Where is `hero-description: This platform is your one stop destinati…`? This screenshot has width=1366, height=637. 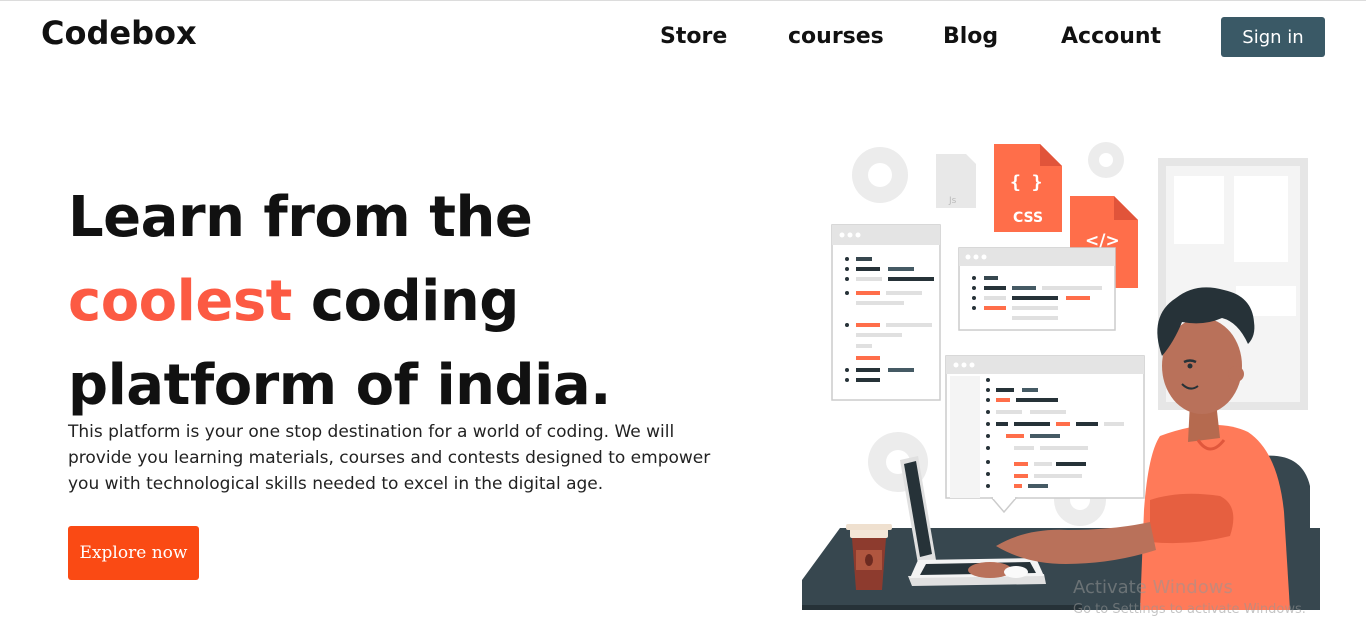
hero-description: This platform is your one stop destinati… is located at coordinates (389, 458).